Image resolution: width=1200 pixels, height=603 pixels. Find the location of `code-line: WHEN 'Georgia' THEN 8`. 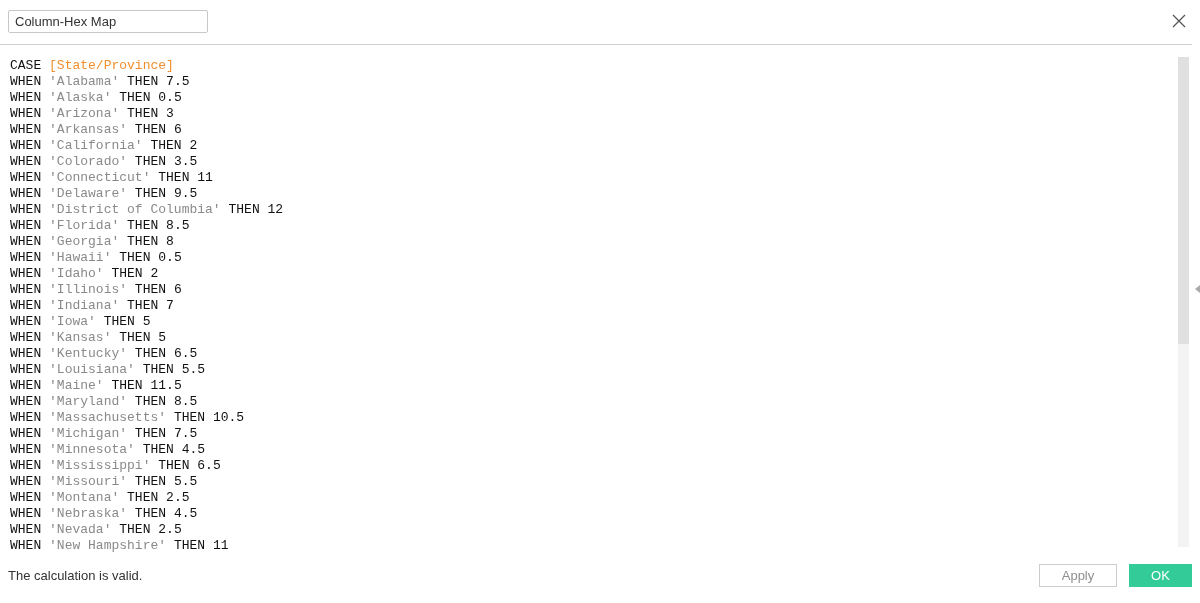

code-line: WHEN 'Georgia' THEN 8 is located at coordinates (92, 242).